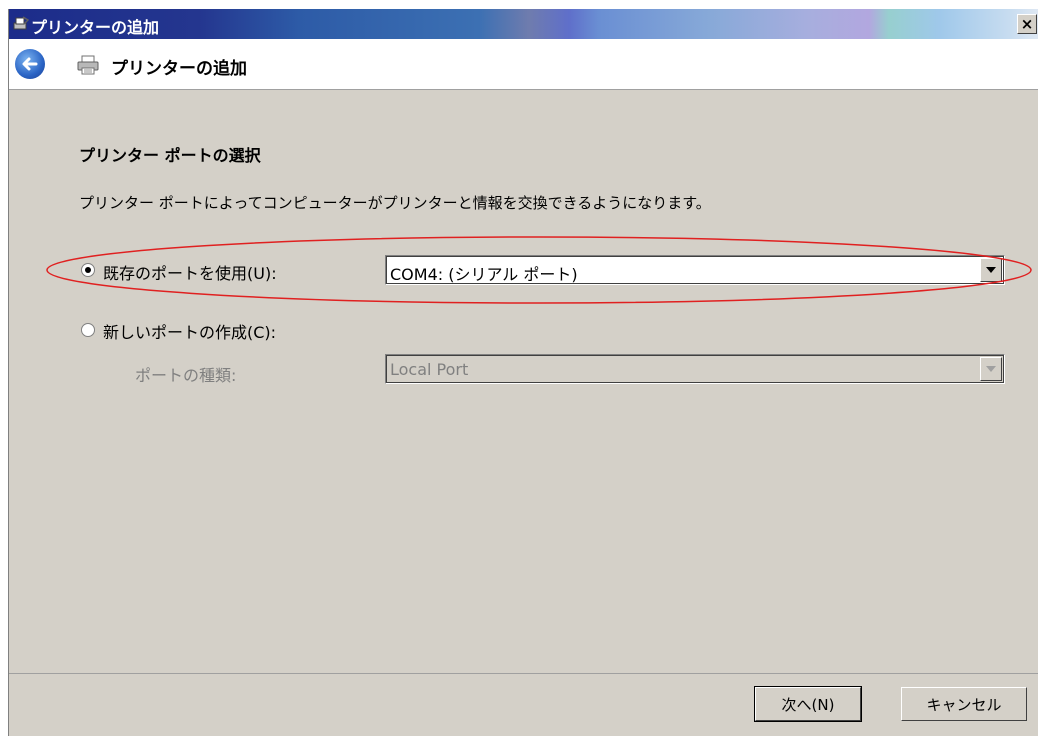 Image resolution: width=1038 pixels, height=736 pixels. I want to click on radio-selected-dot, so click(88, 270).